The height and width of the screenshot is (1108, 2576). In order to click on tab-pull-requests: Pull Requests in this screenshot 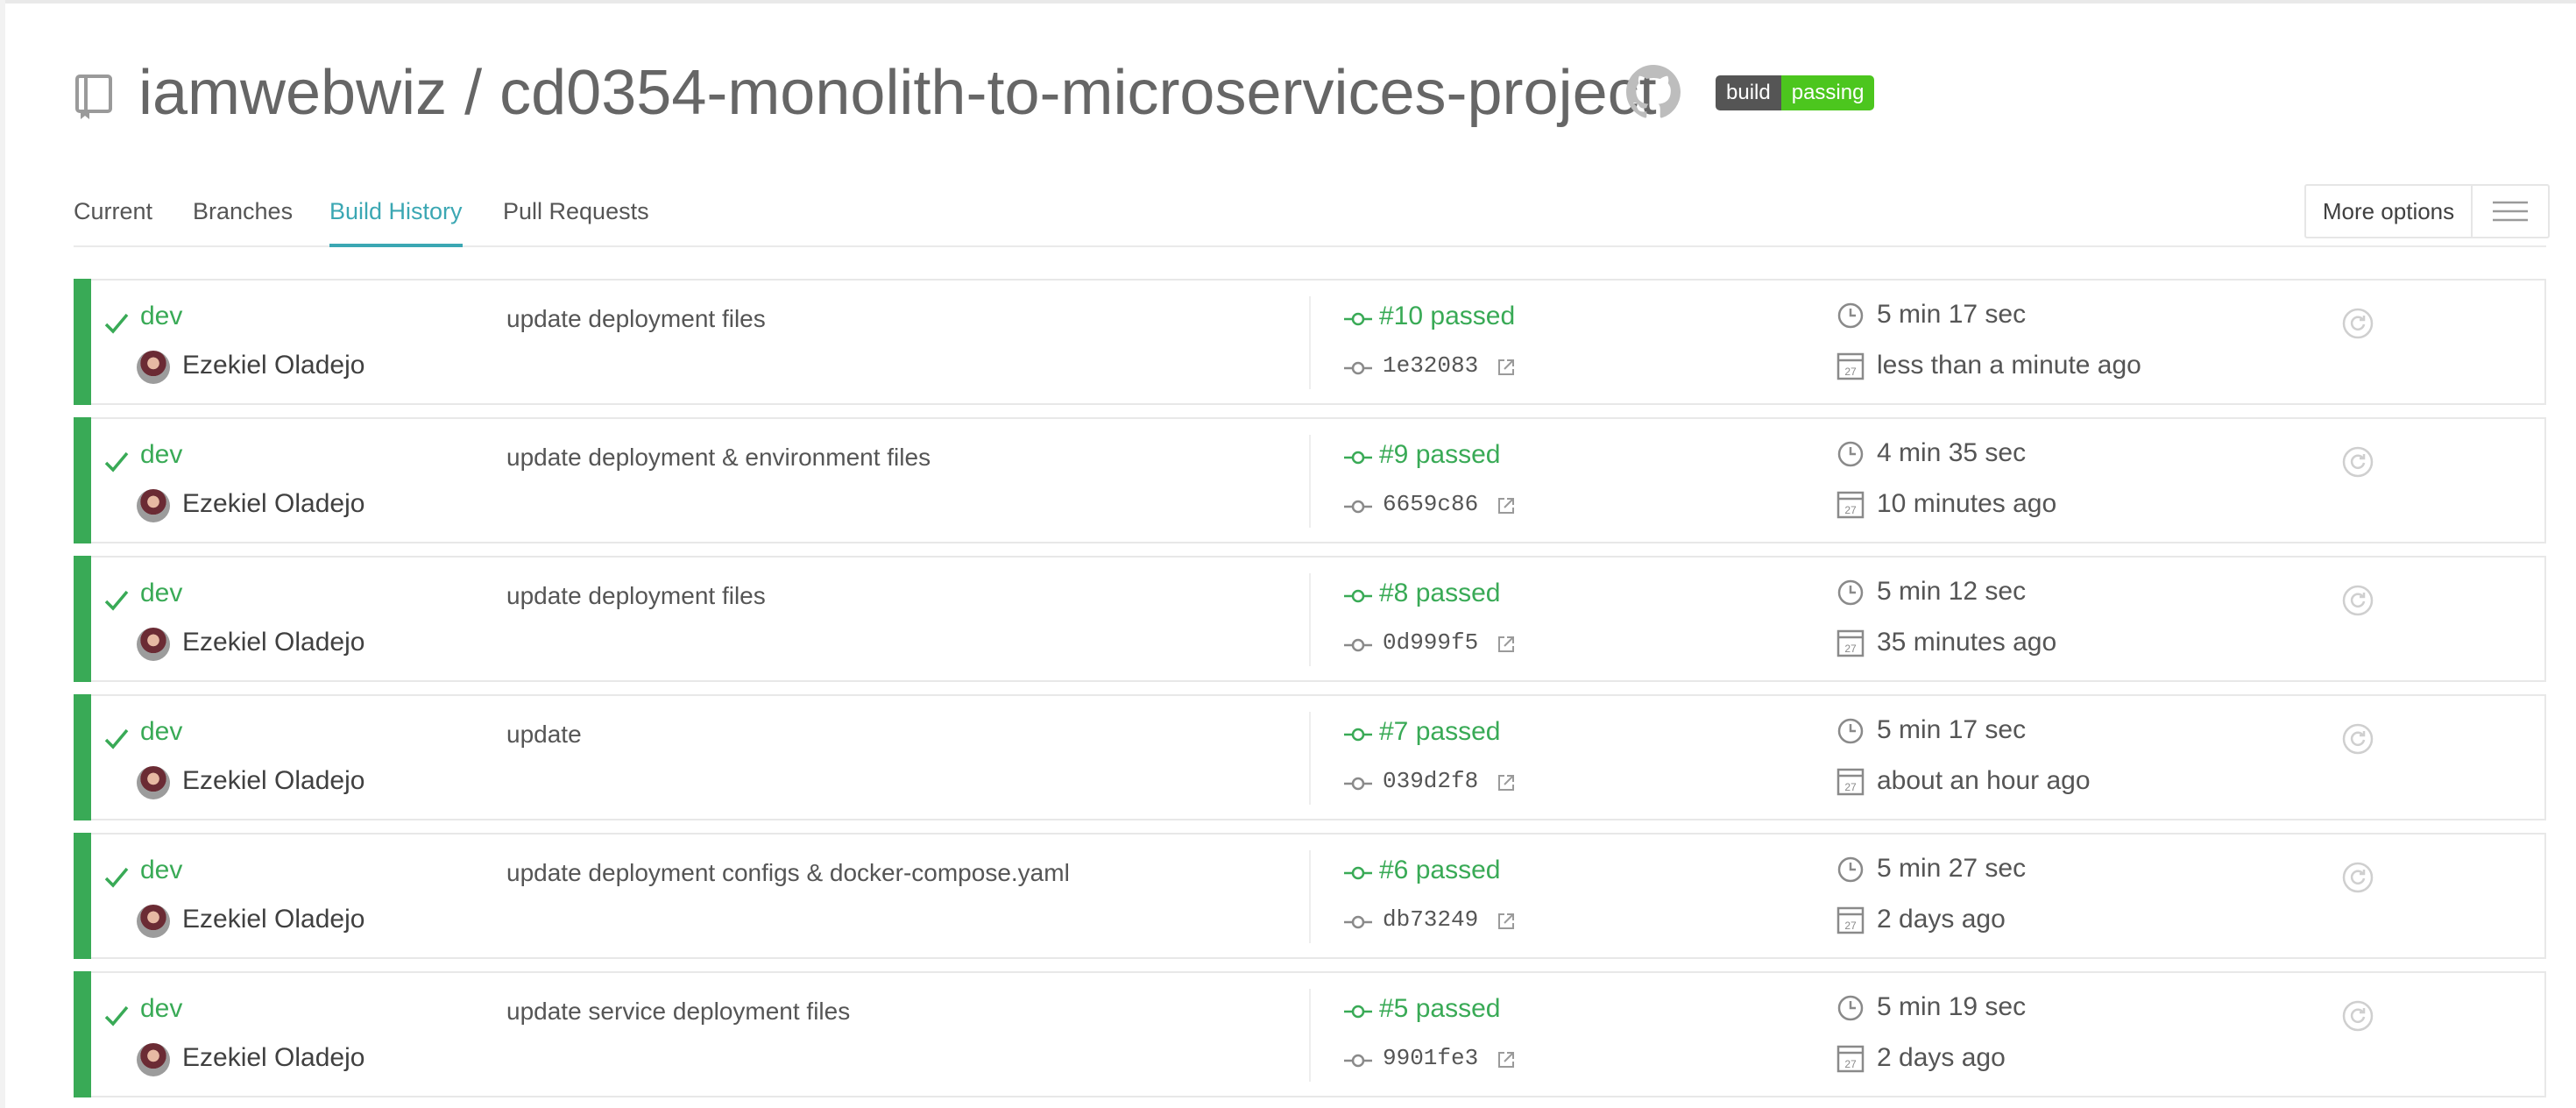, I will do `click(576, 211)`.